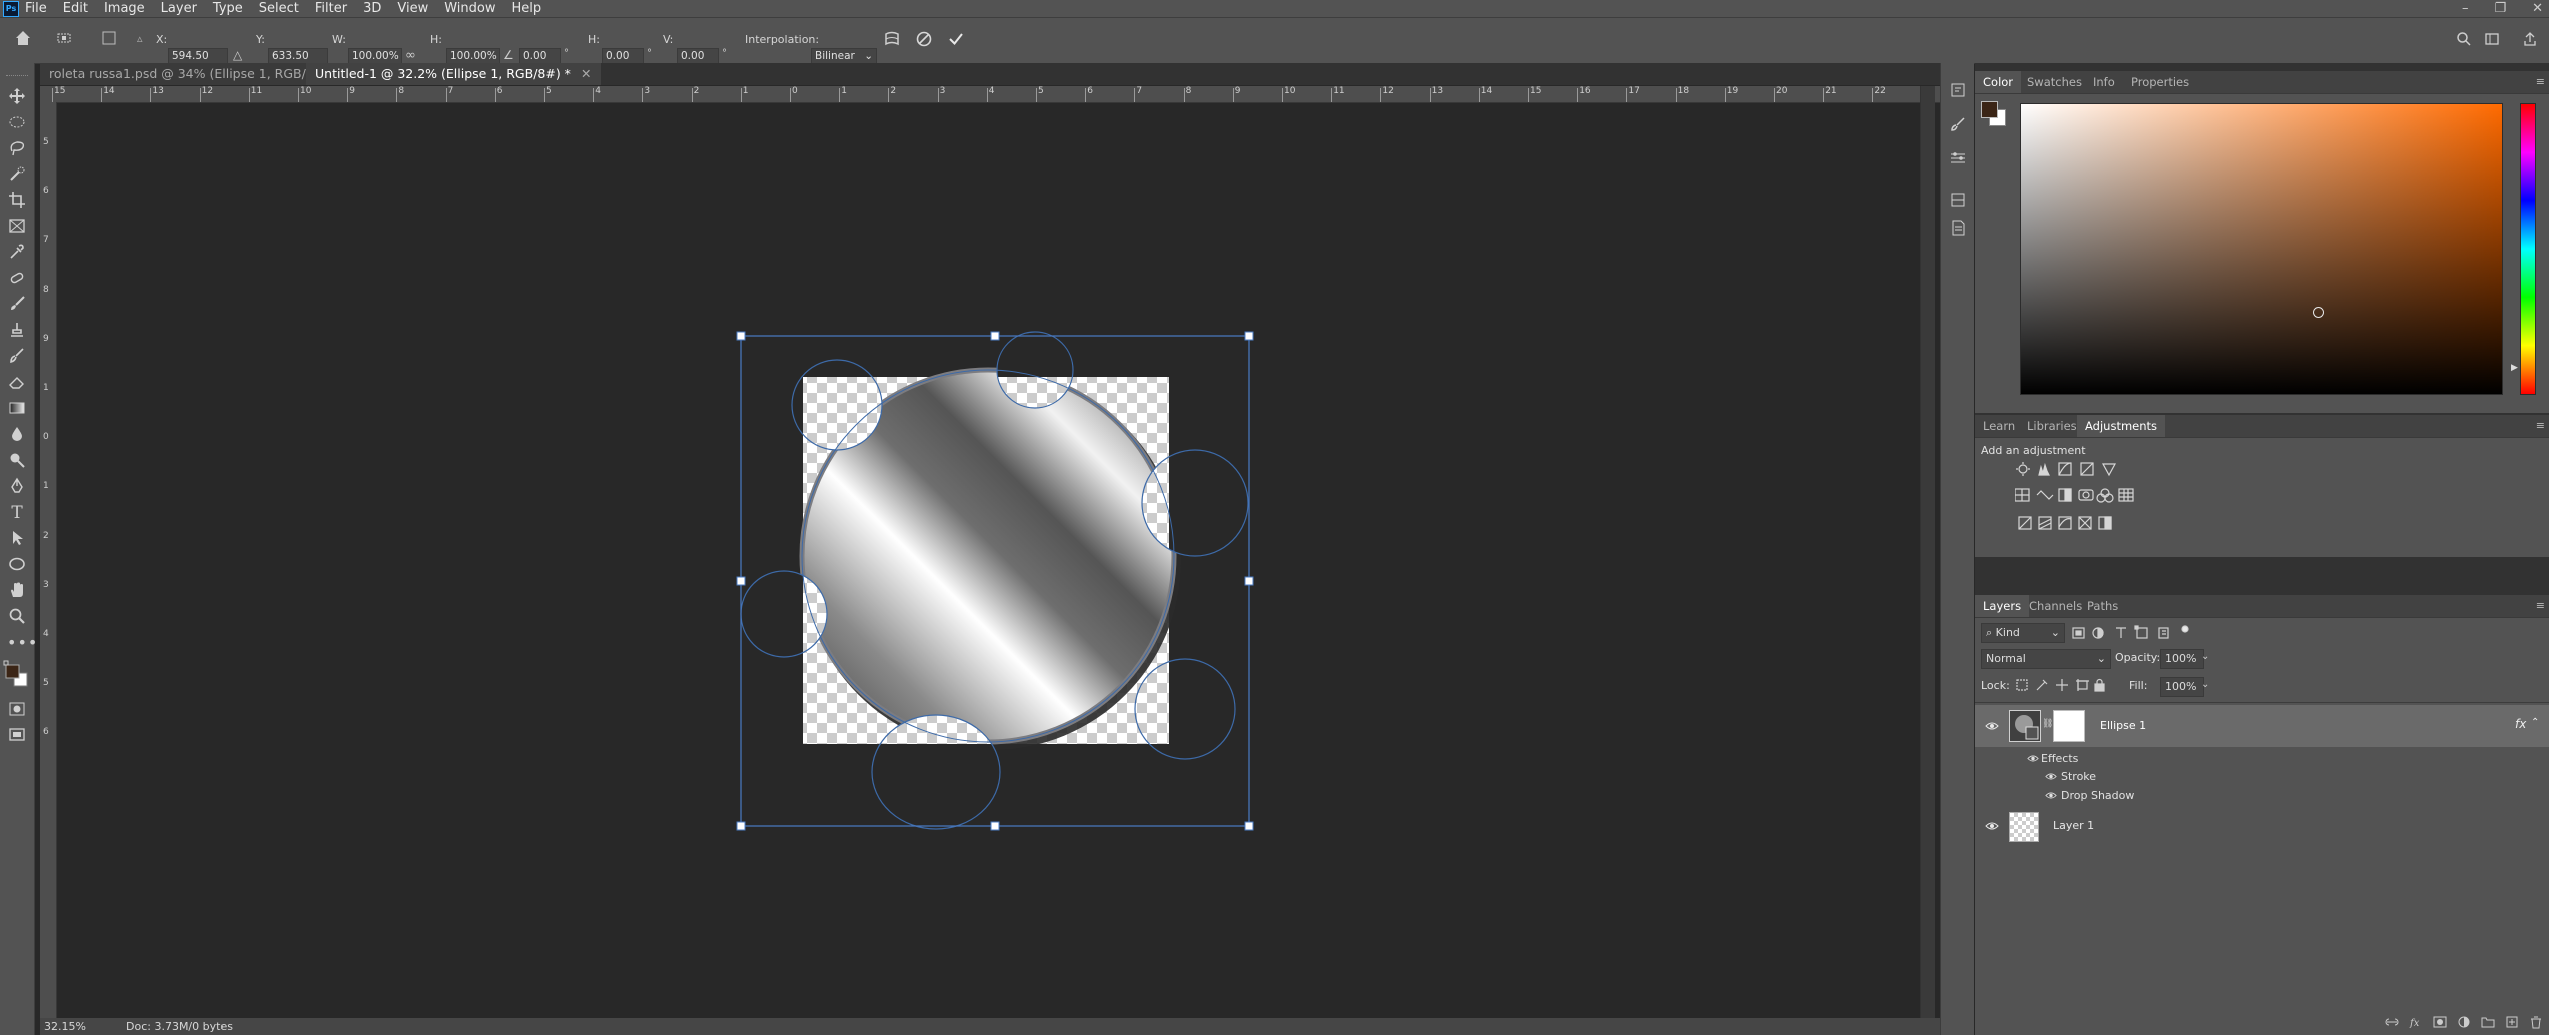  Describe the element at coordinates (2045, 523) in the screenshot. I see `posterize-icon` at that location.